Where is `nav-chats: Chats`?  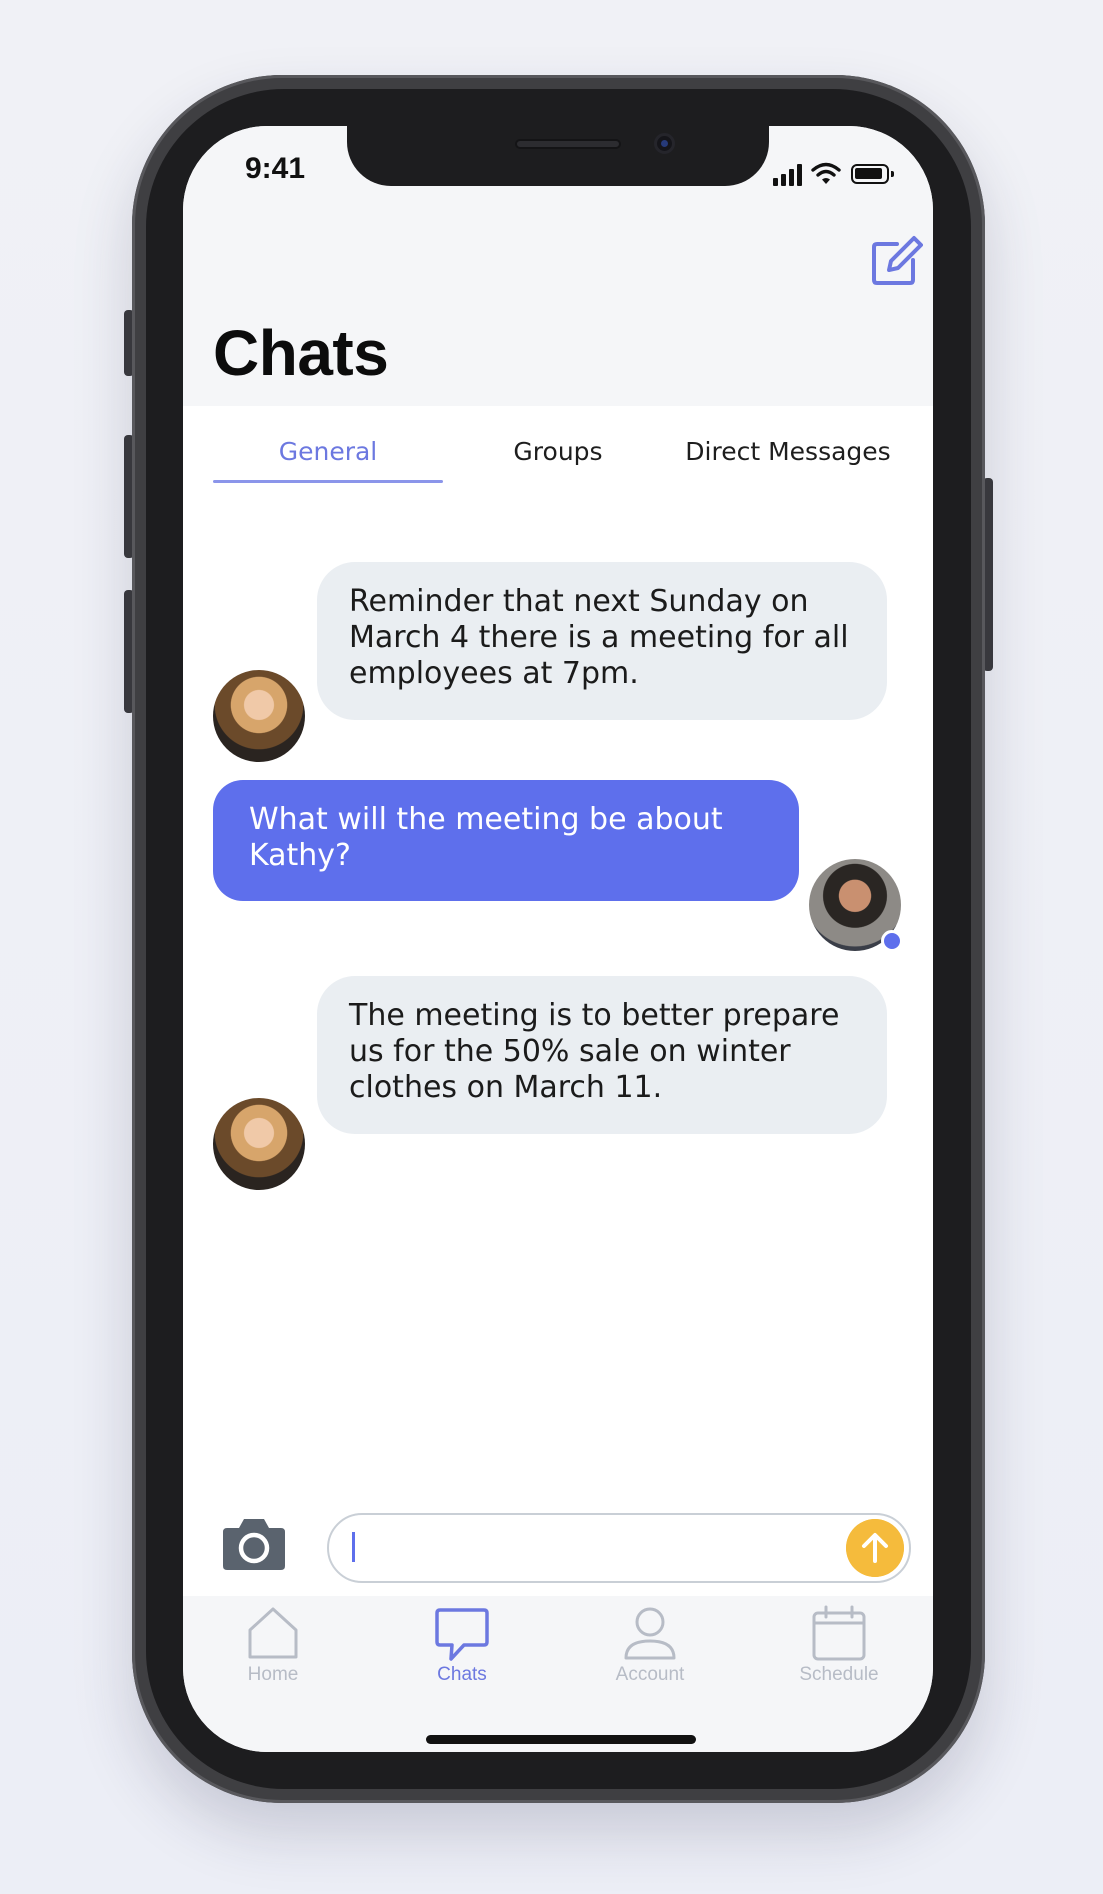 nav-chats: Chats is located at coordinates (462, 1651).